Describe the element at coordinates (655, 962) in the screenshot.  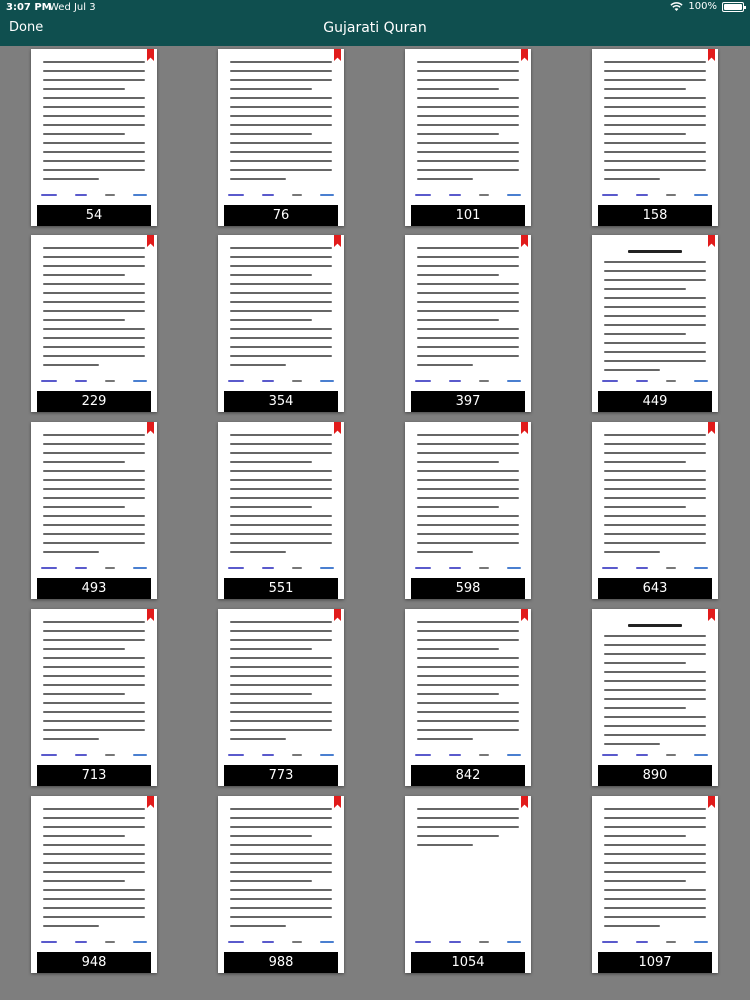
I see `page-number-label: 1097` at that location.